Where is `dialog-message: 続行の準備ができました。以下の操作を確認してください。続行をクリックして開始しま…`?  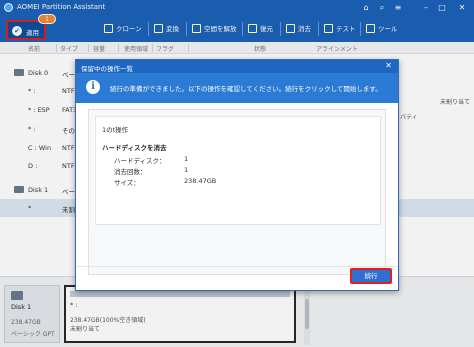 dialog-message: 続行の準備ができました。以下の操作を確認してください。続行をクリックして開始しま… is located at coordinates (246, 89).